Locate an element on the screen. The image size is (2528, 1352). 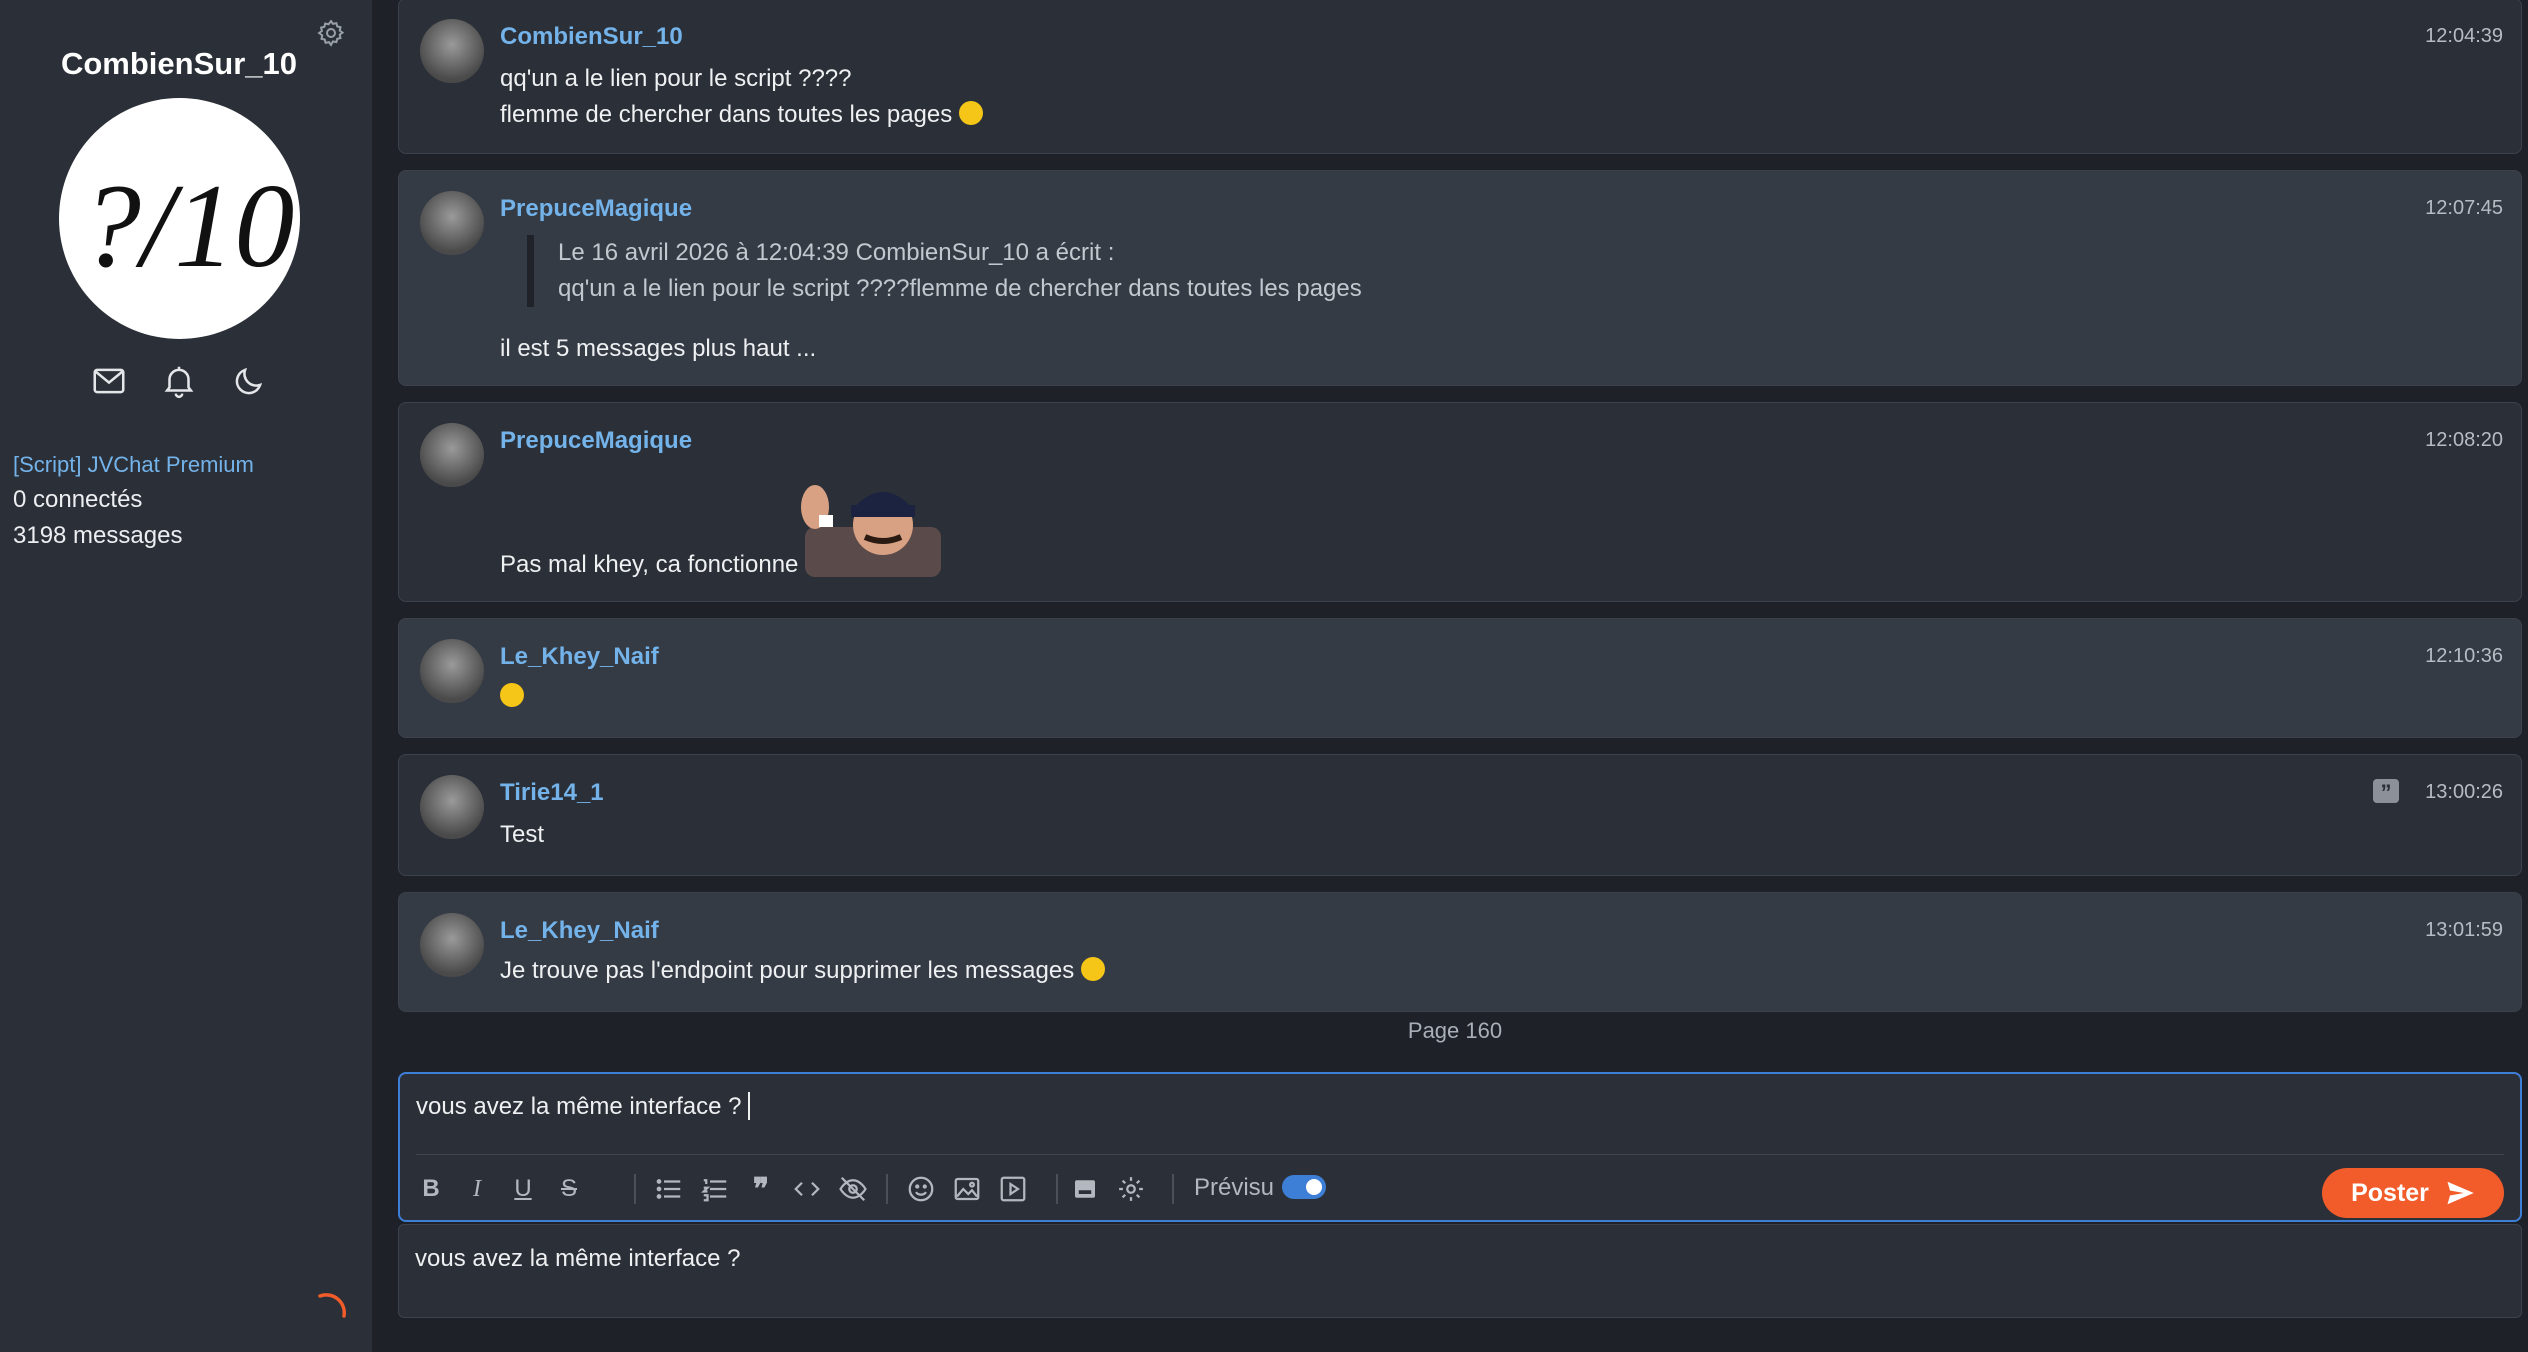
post-button-label: Poster is located at coordinates (2390, 1192).